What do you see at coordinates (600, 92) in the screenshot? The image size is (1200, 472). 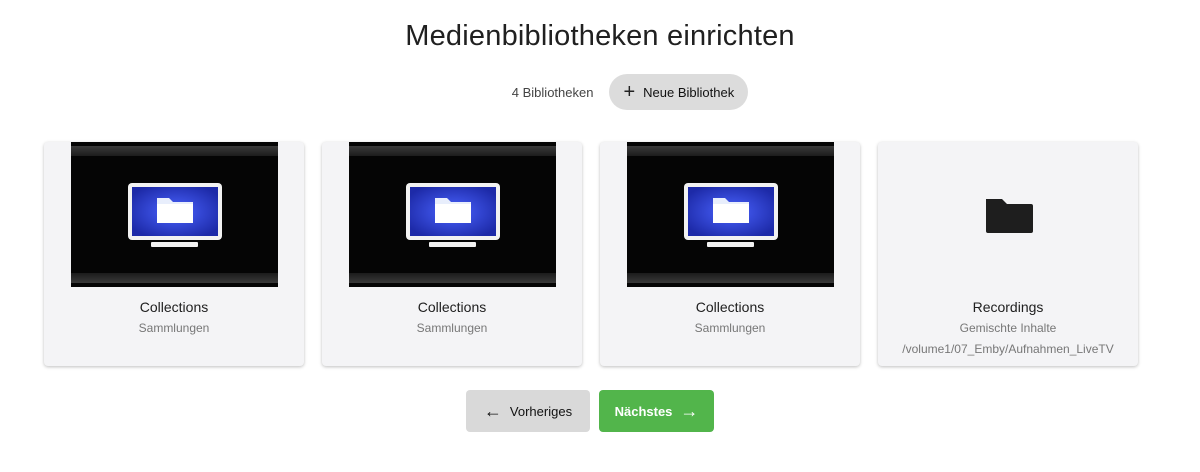 I see `library-toolbar: 4 Bibliotheken + Neue Bibliothek` at bounding box center [600, 92].